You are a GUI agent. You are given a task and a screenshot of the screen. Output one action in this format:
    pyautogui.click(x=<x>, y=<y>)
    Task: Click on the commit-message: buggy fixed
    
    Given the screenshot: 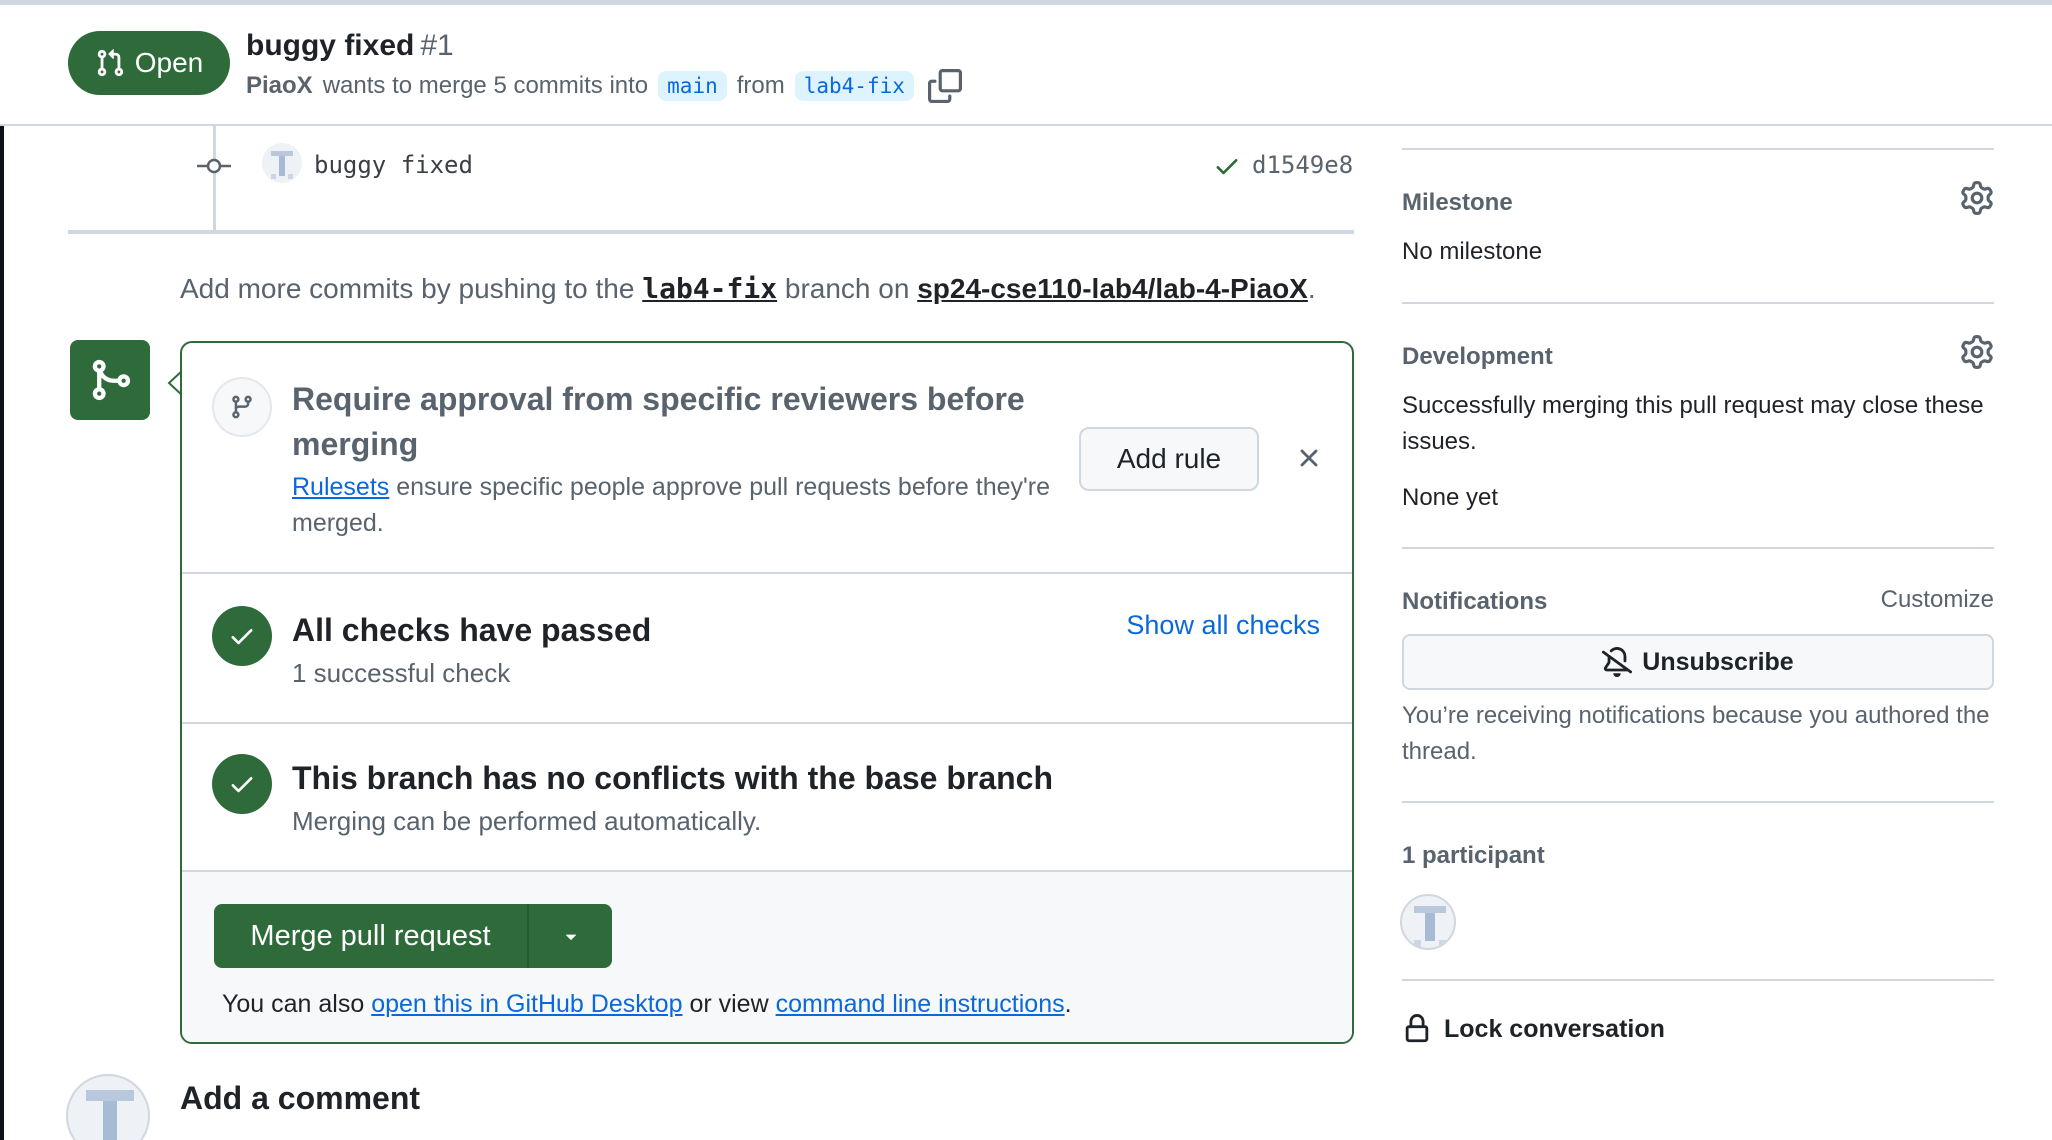 What is the action you would take?
    pyautogui.click(x=393, y=165)
    